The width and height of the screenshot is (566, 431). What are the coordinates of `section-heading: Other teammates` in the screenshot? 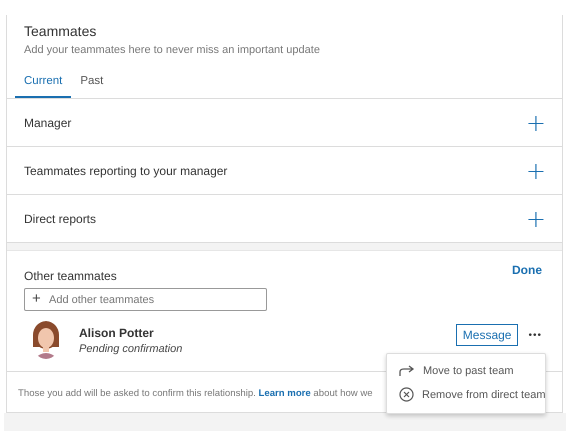 It's located at (70, 276).